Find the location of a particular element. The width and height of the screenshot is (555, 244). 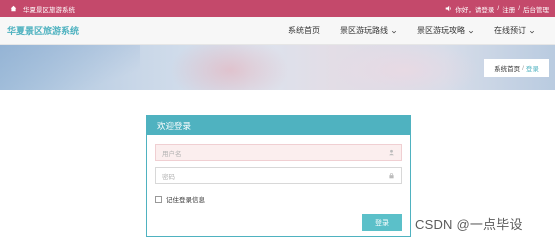

username-field: 用户名 is located at coordinates (278, 152).